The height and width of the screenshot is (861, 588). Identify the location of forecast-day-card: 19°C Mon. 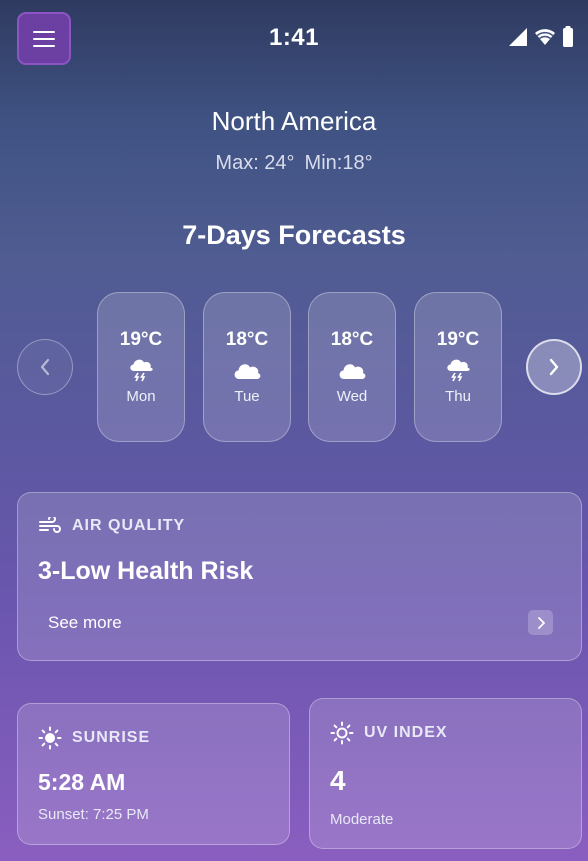
(141, 367).